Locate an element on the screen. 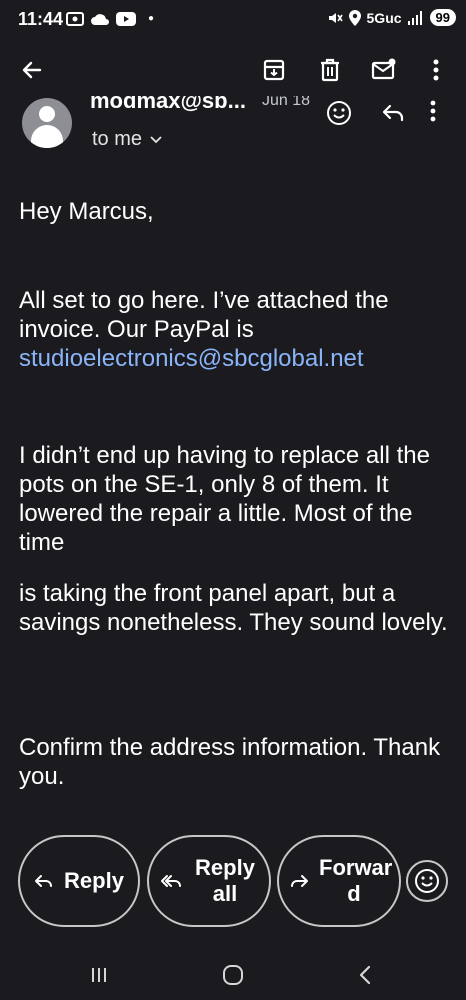 Image resolution: width=466 pixels, height=1000 pixels. message-more-icon is located at coordinates (437, 113).